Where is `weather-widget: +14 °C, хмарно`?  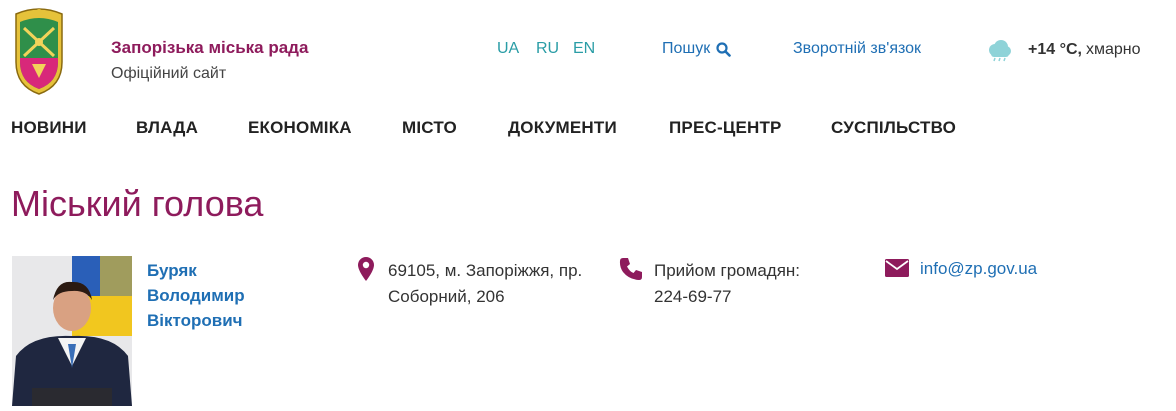 weather-widget: +14 °C, хмарно is located at coordinates (1063, 50).